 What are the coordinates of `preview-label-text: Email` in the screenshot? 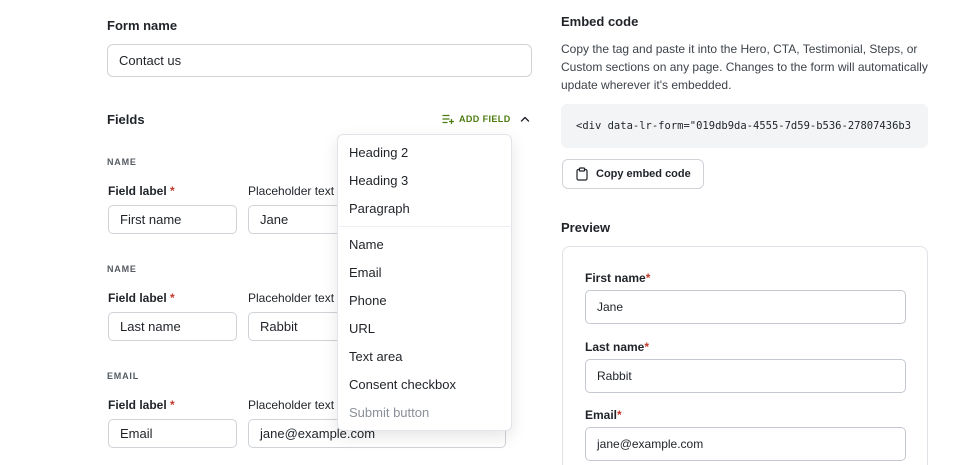 It's located at (601, 415).